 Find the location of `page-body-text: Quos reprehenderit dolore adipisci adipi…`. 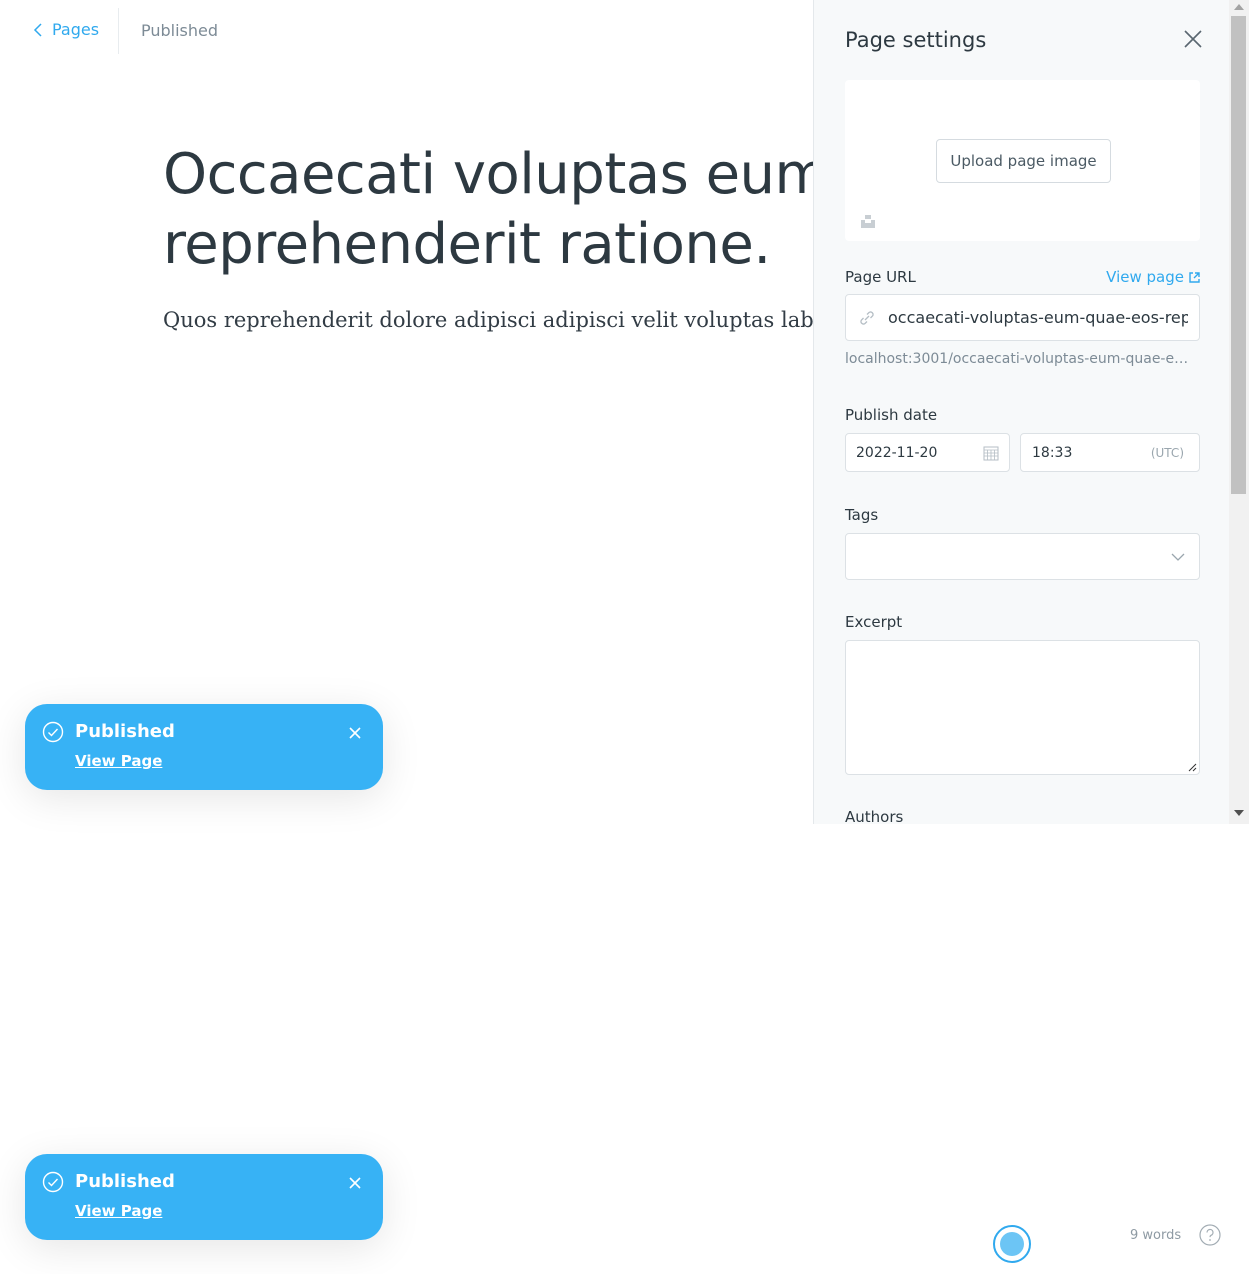

page-body-text: Quos reprehenderit dolore adipisci adipi… is located at coordinates (488, 320).